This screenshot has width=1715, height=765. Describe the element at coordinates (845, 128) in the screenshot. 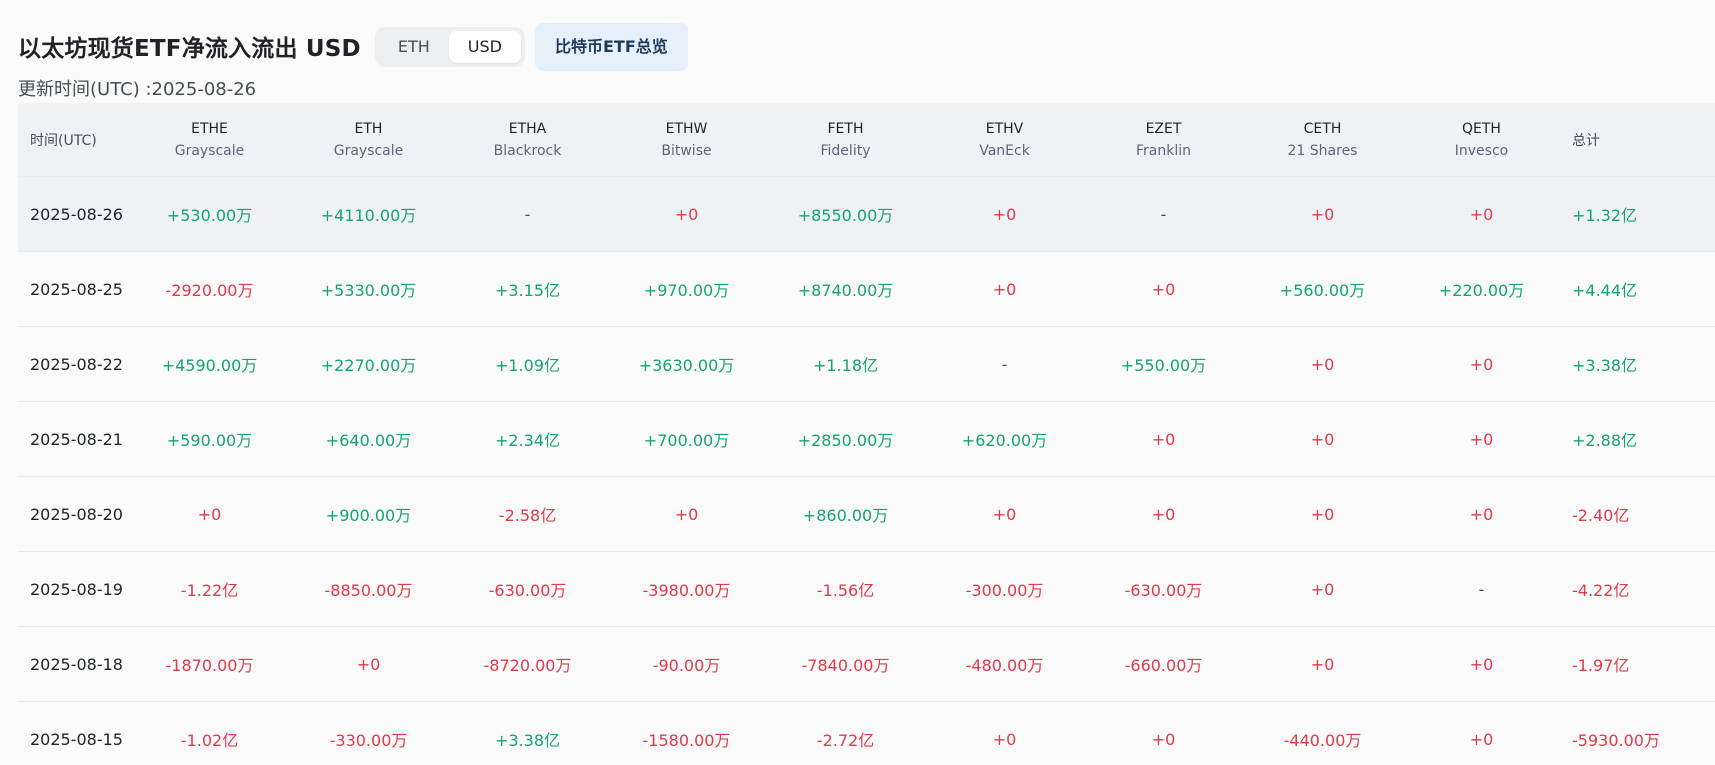

I see `fund-ticker: FETH` at that location.